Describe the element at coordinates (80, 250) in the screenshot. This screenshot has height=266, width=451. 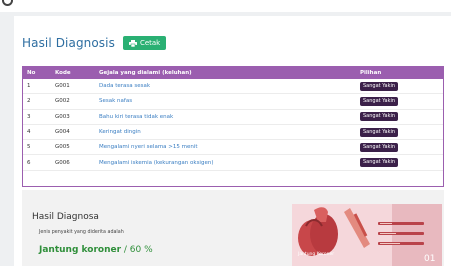
I see `diagnosis-name: Jantung koroner` at that location.